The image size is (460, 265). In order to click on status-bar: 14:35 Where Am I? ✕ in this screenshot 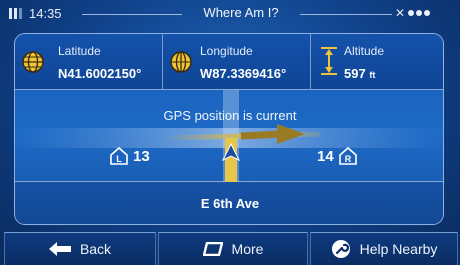, I will do `click(230, 14)`.